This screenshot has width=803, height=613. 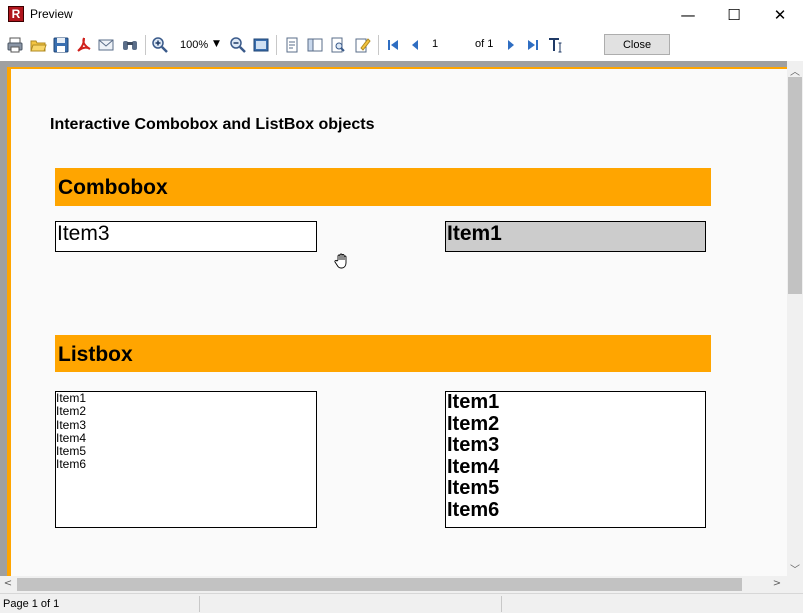 I want to click on maximize-button: ☐, so click(x=734, y=14).